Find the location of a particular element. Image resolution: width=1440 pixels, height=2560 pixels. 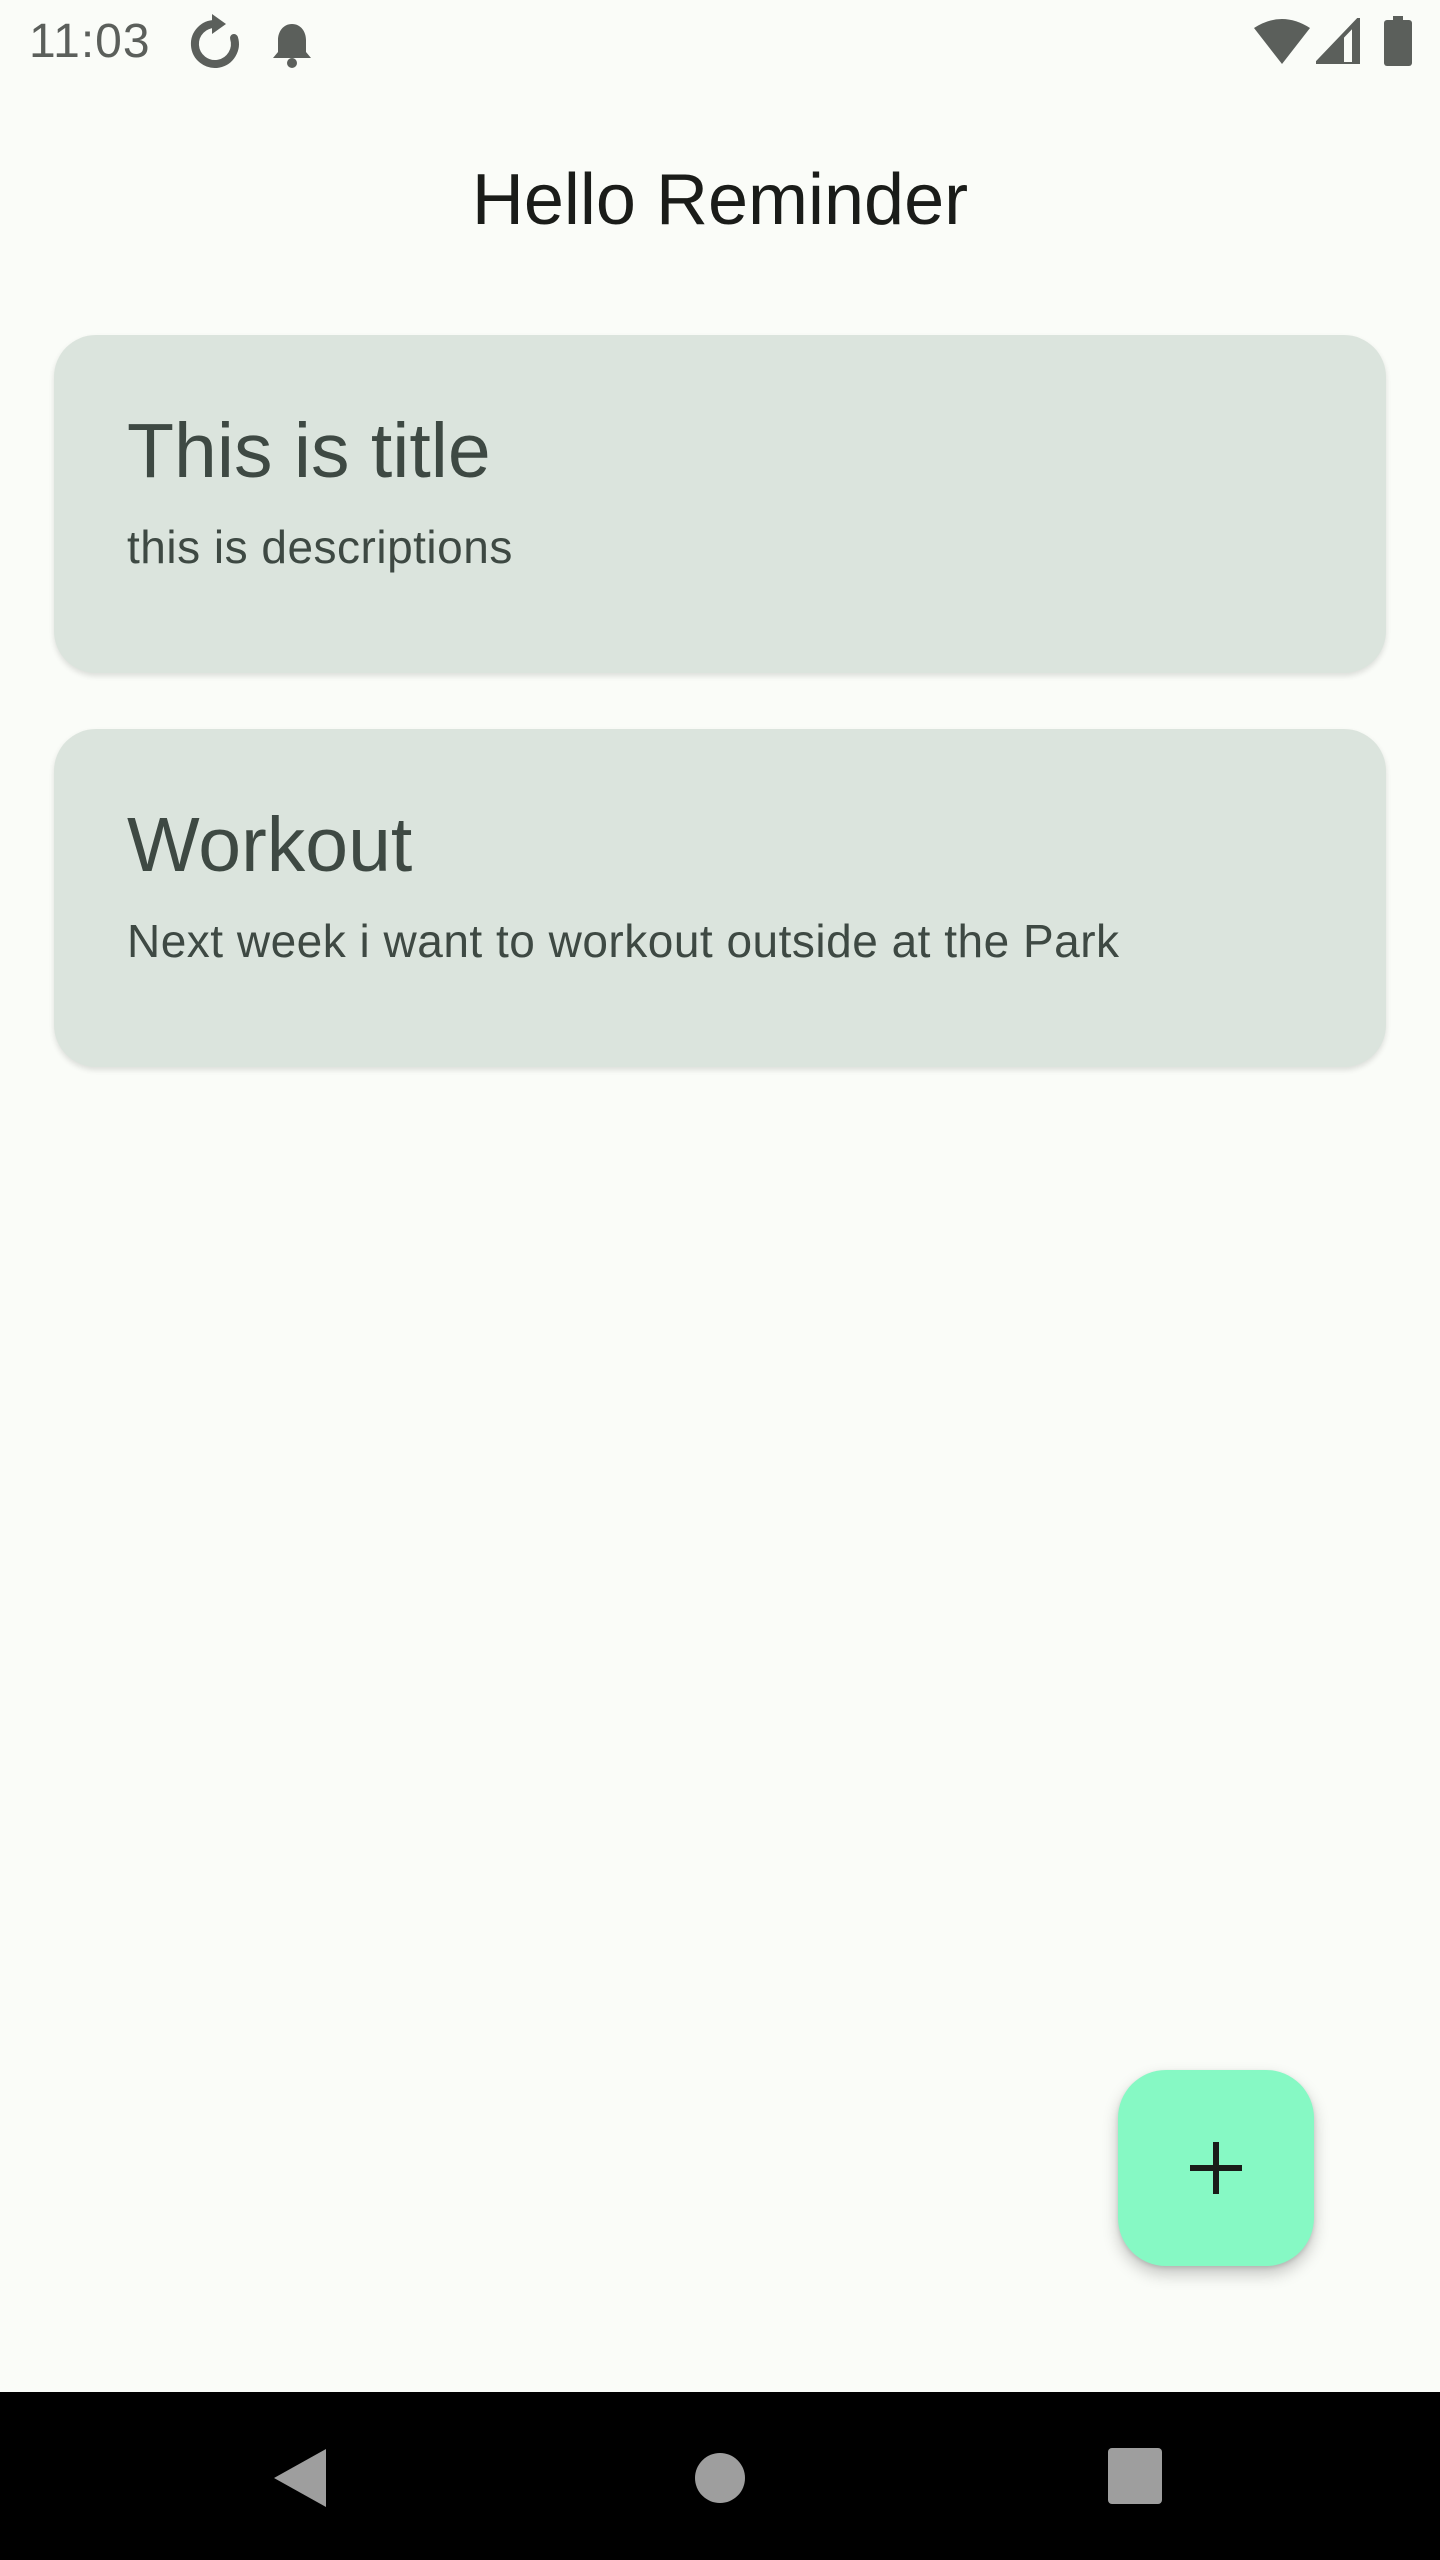

status-bar: 11:03 is located at coordinates (720, 42).